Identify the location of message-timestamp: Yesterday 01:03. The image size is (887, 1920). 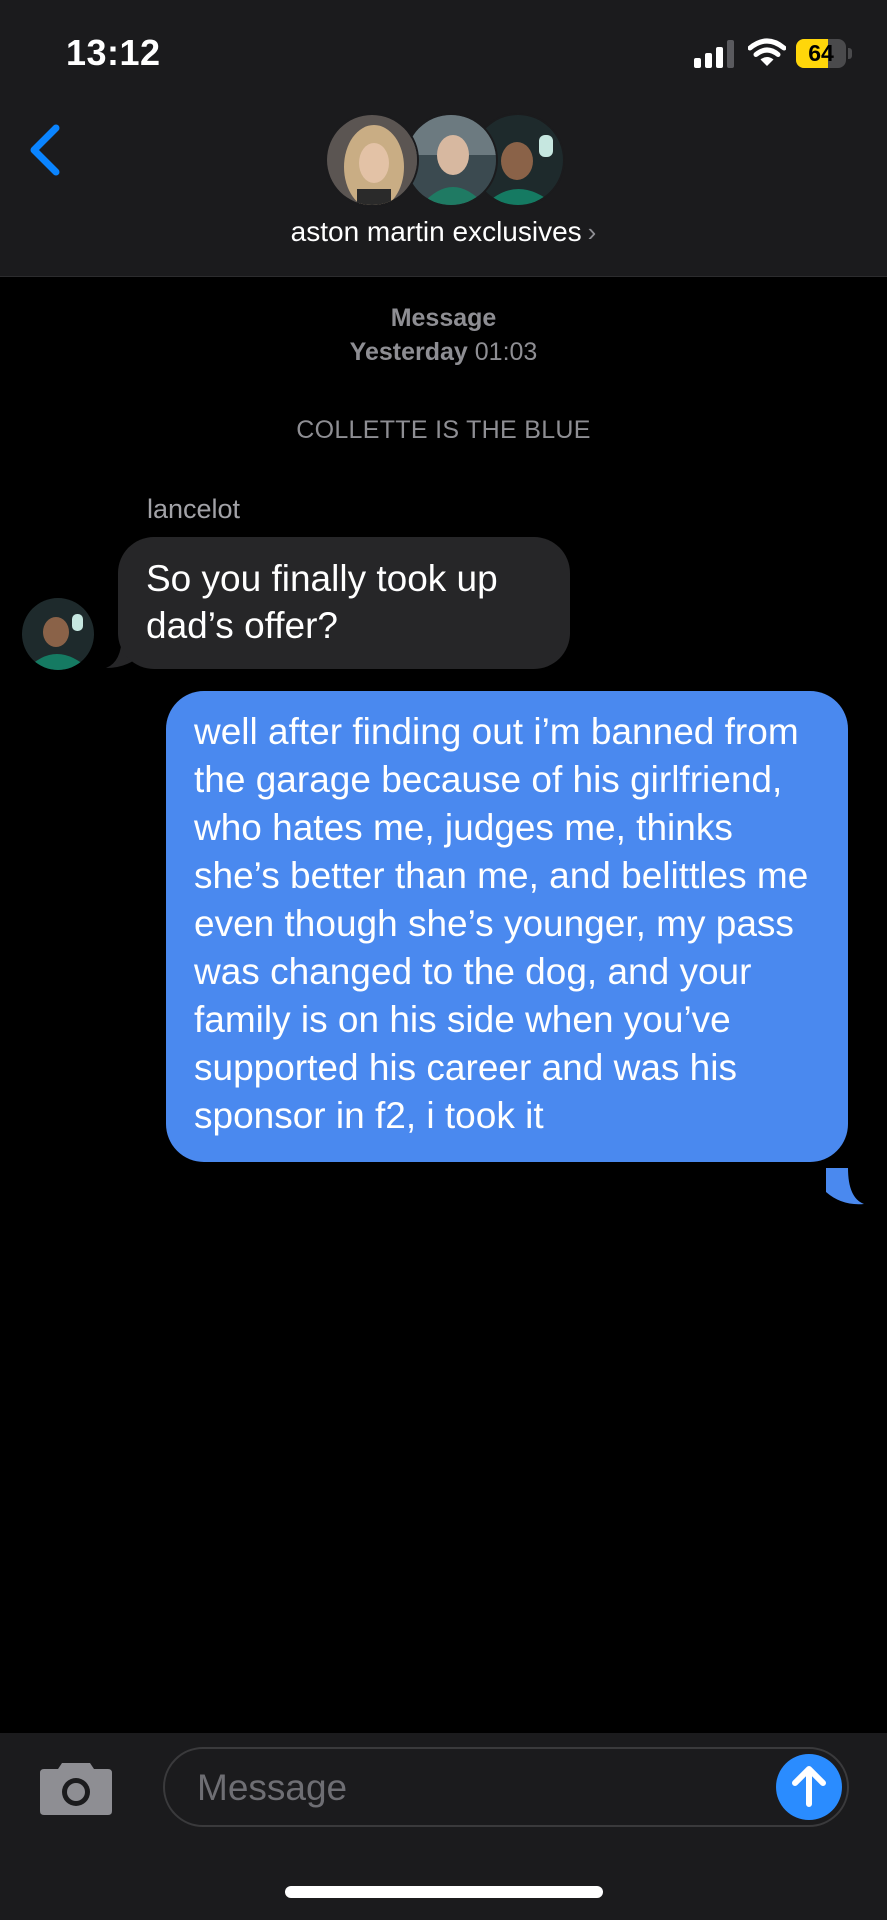
(443, 352).